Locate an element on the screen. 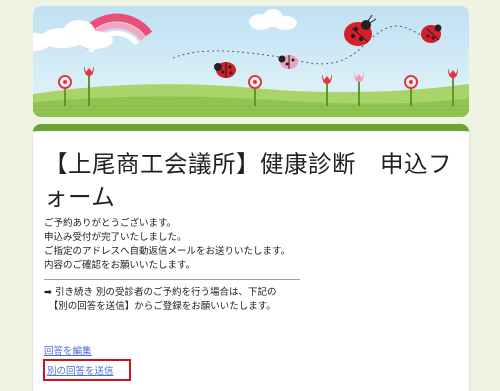 The width and height of the screenshot is (500, 391). note-line: ➡ 引き続き 別の受診者のご予約を行う場合は、下記の is located at coordinates (160, 292).